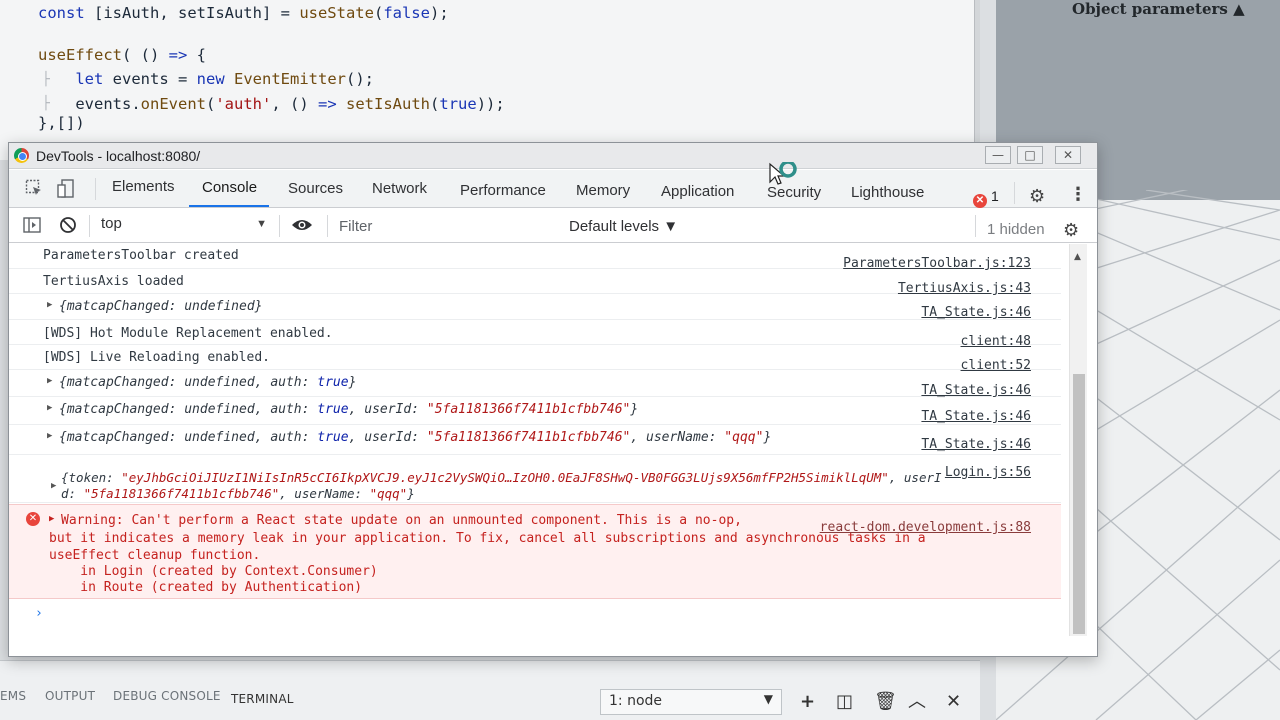  I want to click on terminal-shell-value: 1: node, so click(636, 701).